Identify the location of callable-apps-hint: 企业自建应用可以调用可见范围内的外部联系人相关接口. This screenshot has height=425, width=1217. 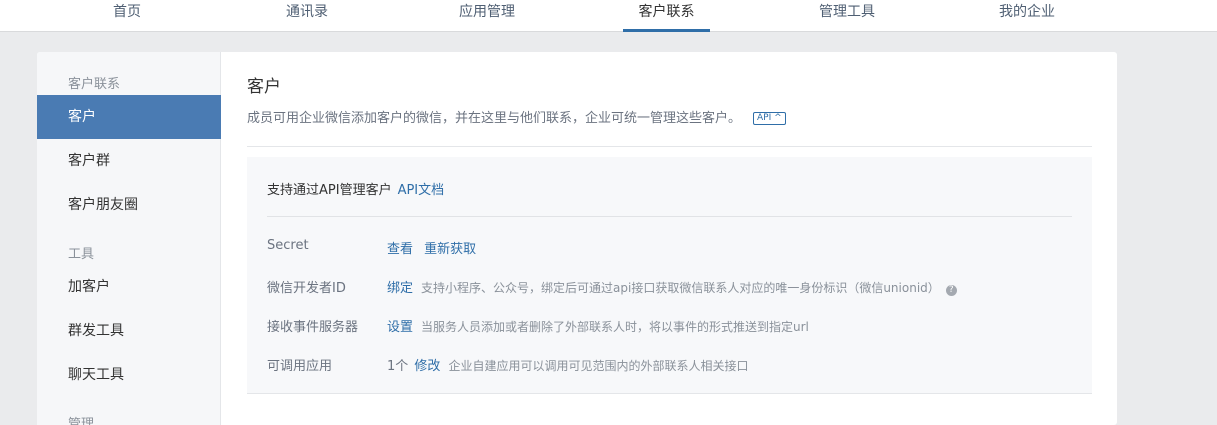
(598, 366).